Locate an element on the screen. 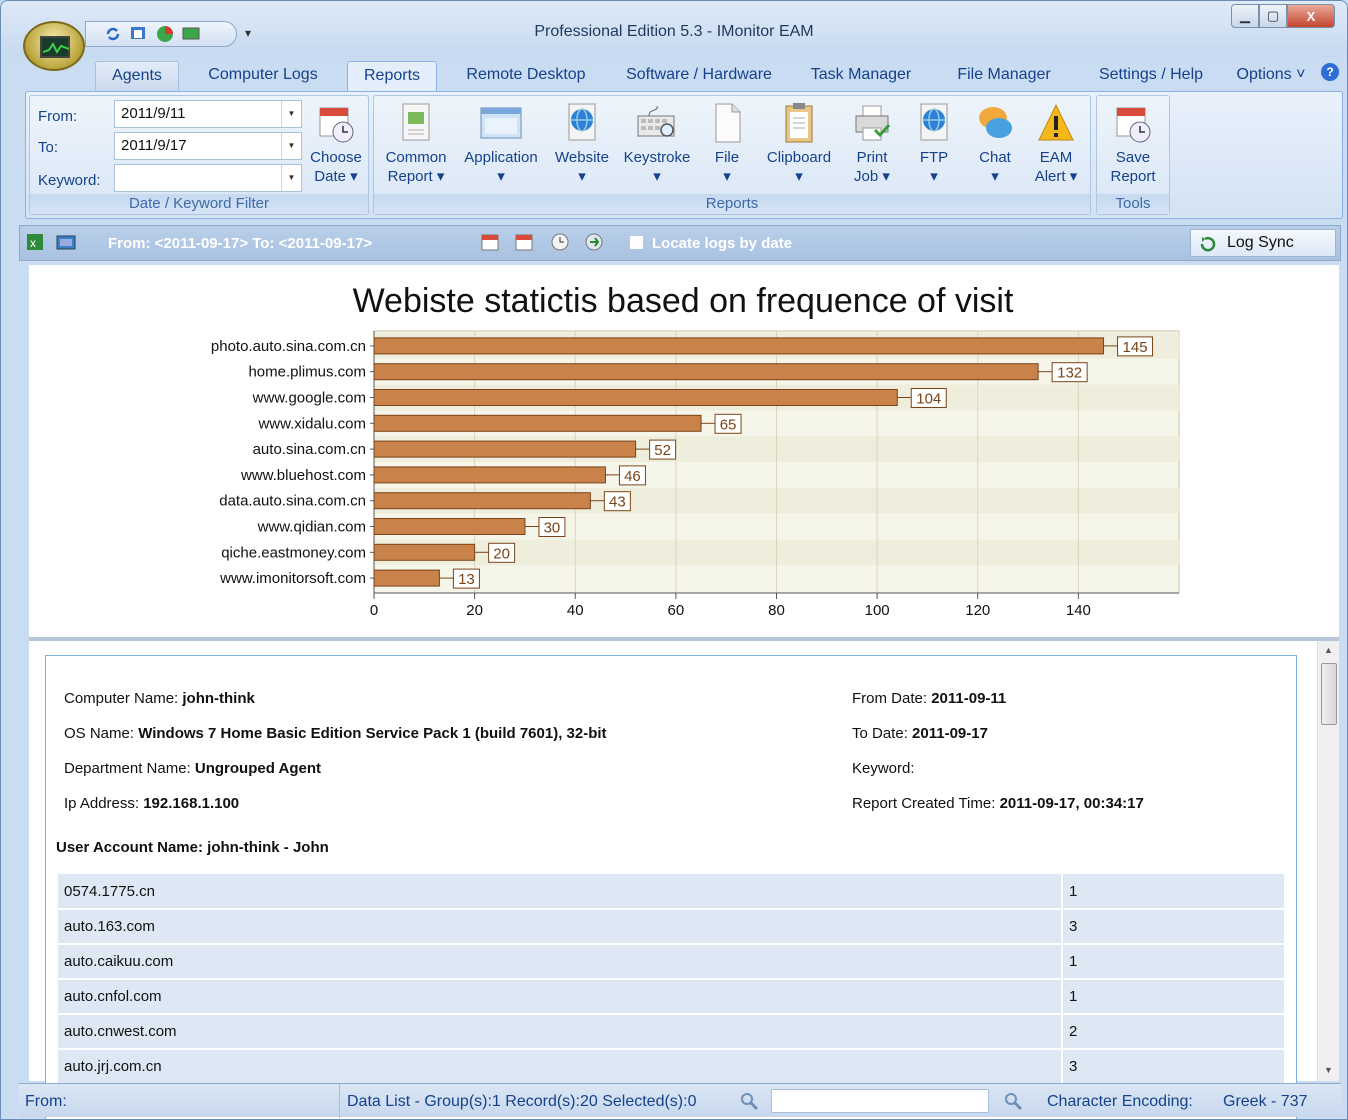 The image size is (1348, 1120). print-job-report-button: Print Job ▾ is located at coordinates (872, 144).